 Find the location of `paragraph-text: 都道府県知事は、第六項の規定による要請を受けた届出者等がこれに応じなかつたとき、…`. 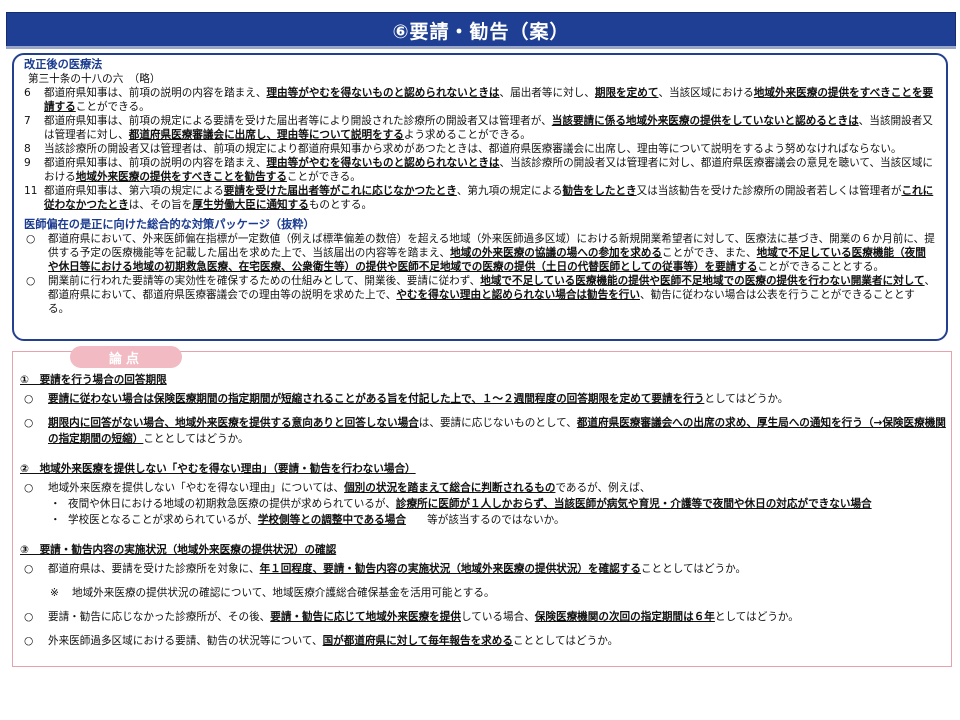

paragraph-text: 都道府県知事は、第六項の規定による要請を受けた届出者等がこれに応じなかつたとき、… is located at coordinates (490, 198).